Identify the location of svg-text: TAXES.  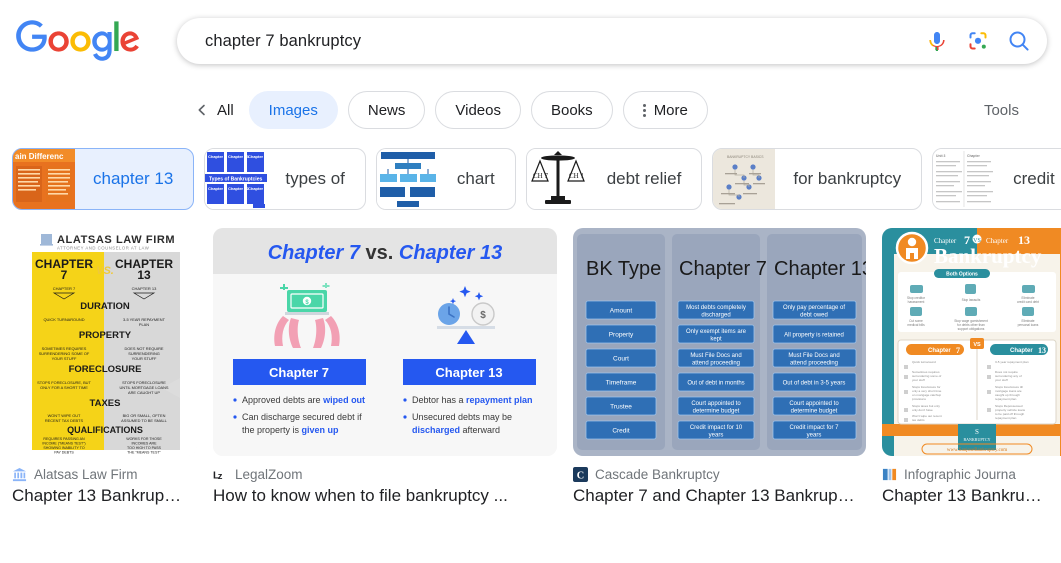
(105, 403).